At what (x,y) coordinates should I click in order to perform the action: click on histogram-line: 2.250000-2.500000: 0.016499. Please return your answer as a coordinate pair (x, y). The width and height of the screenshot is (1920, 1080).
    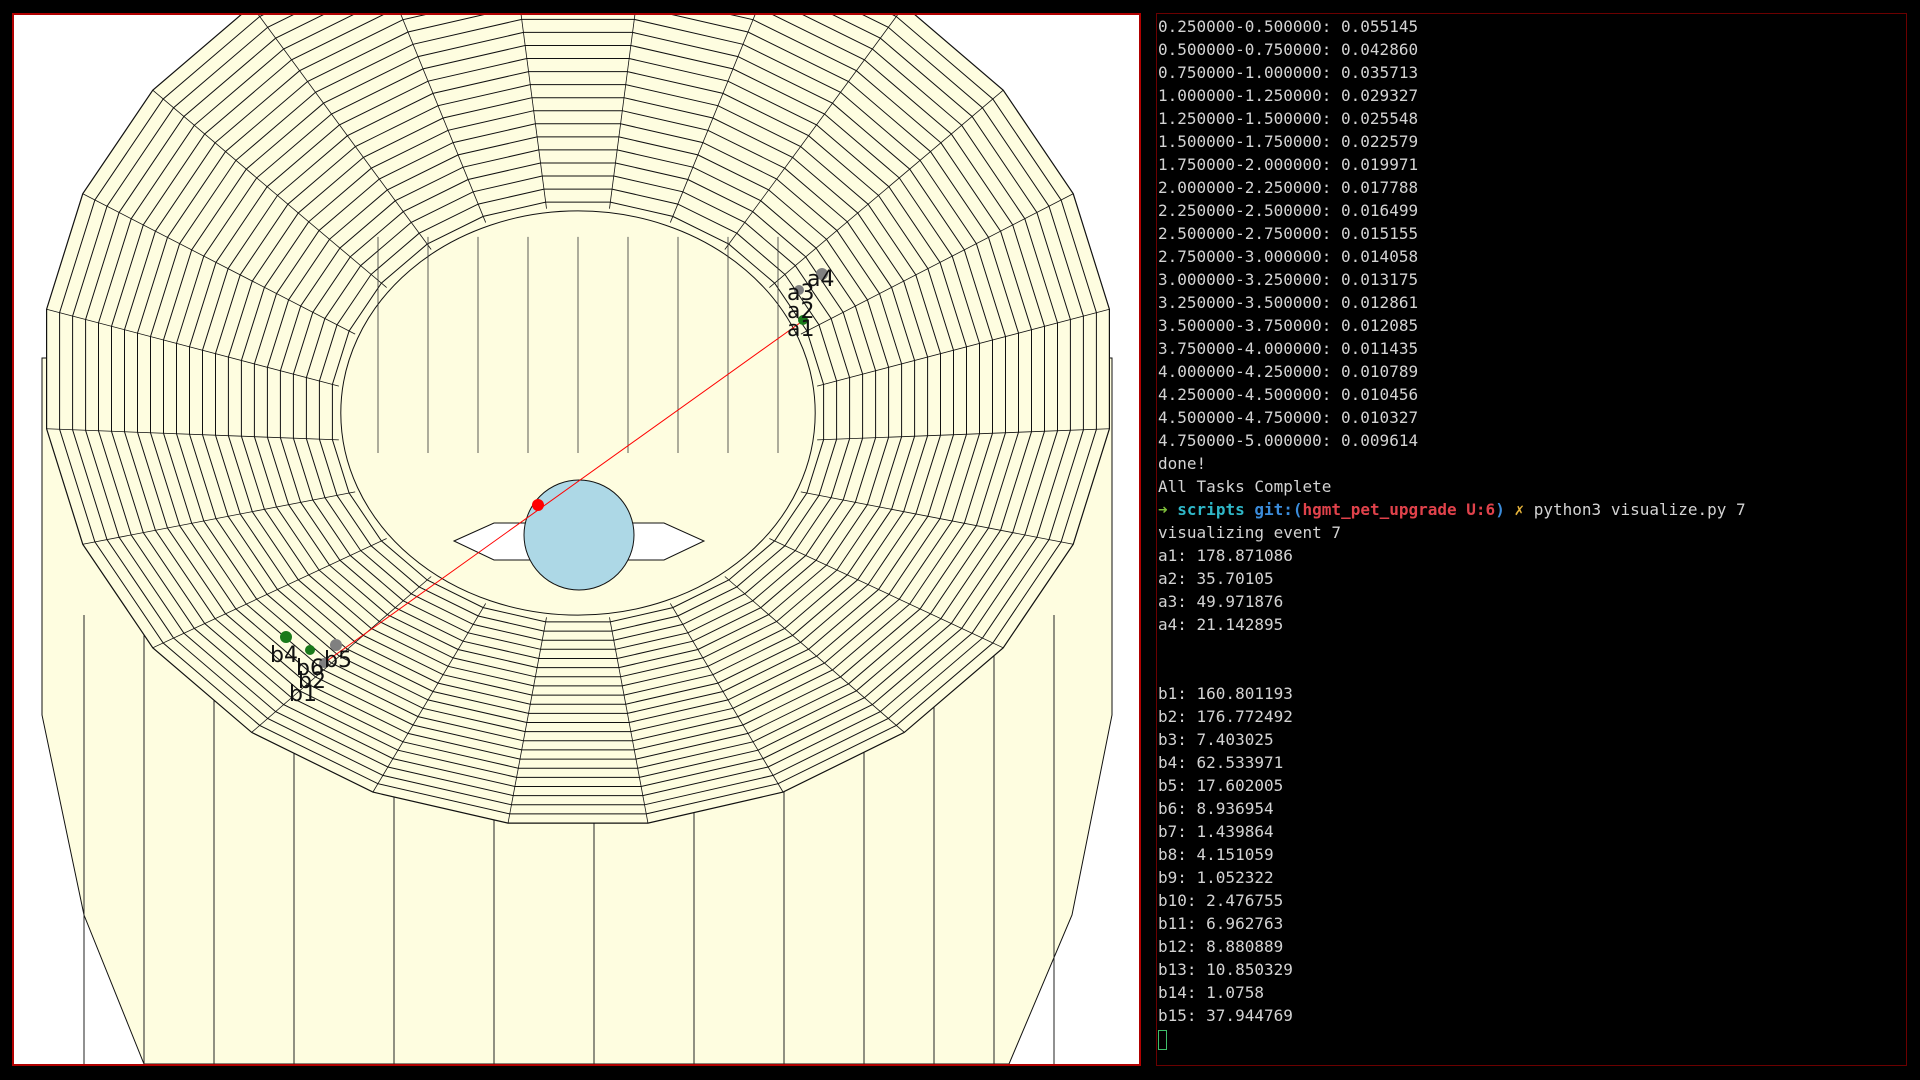
    Looking at the image, I should click on (1288, 210).